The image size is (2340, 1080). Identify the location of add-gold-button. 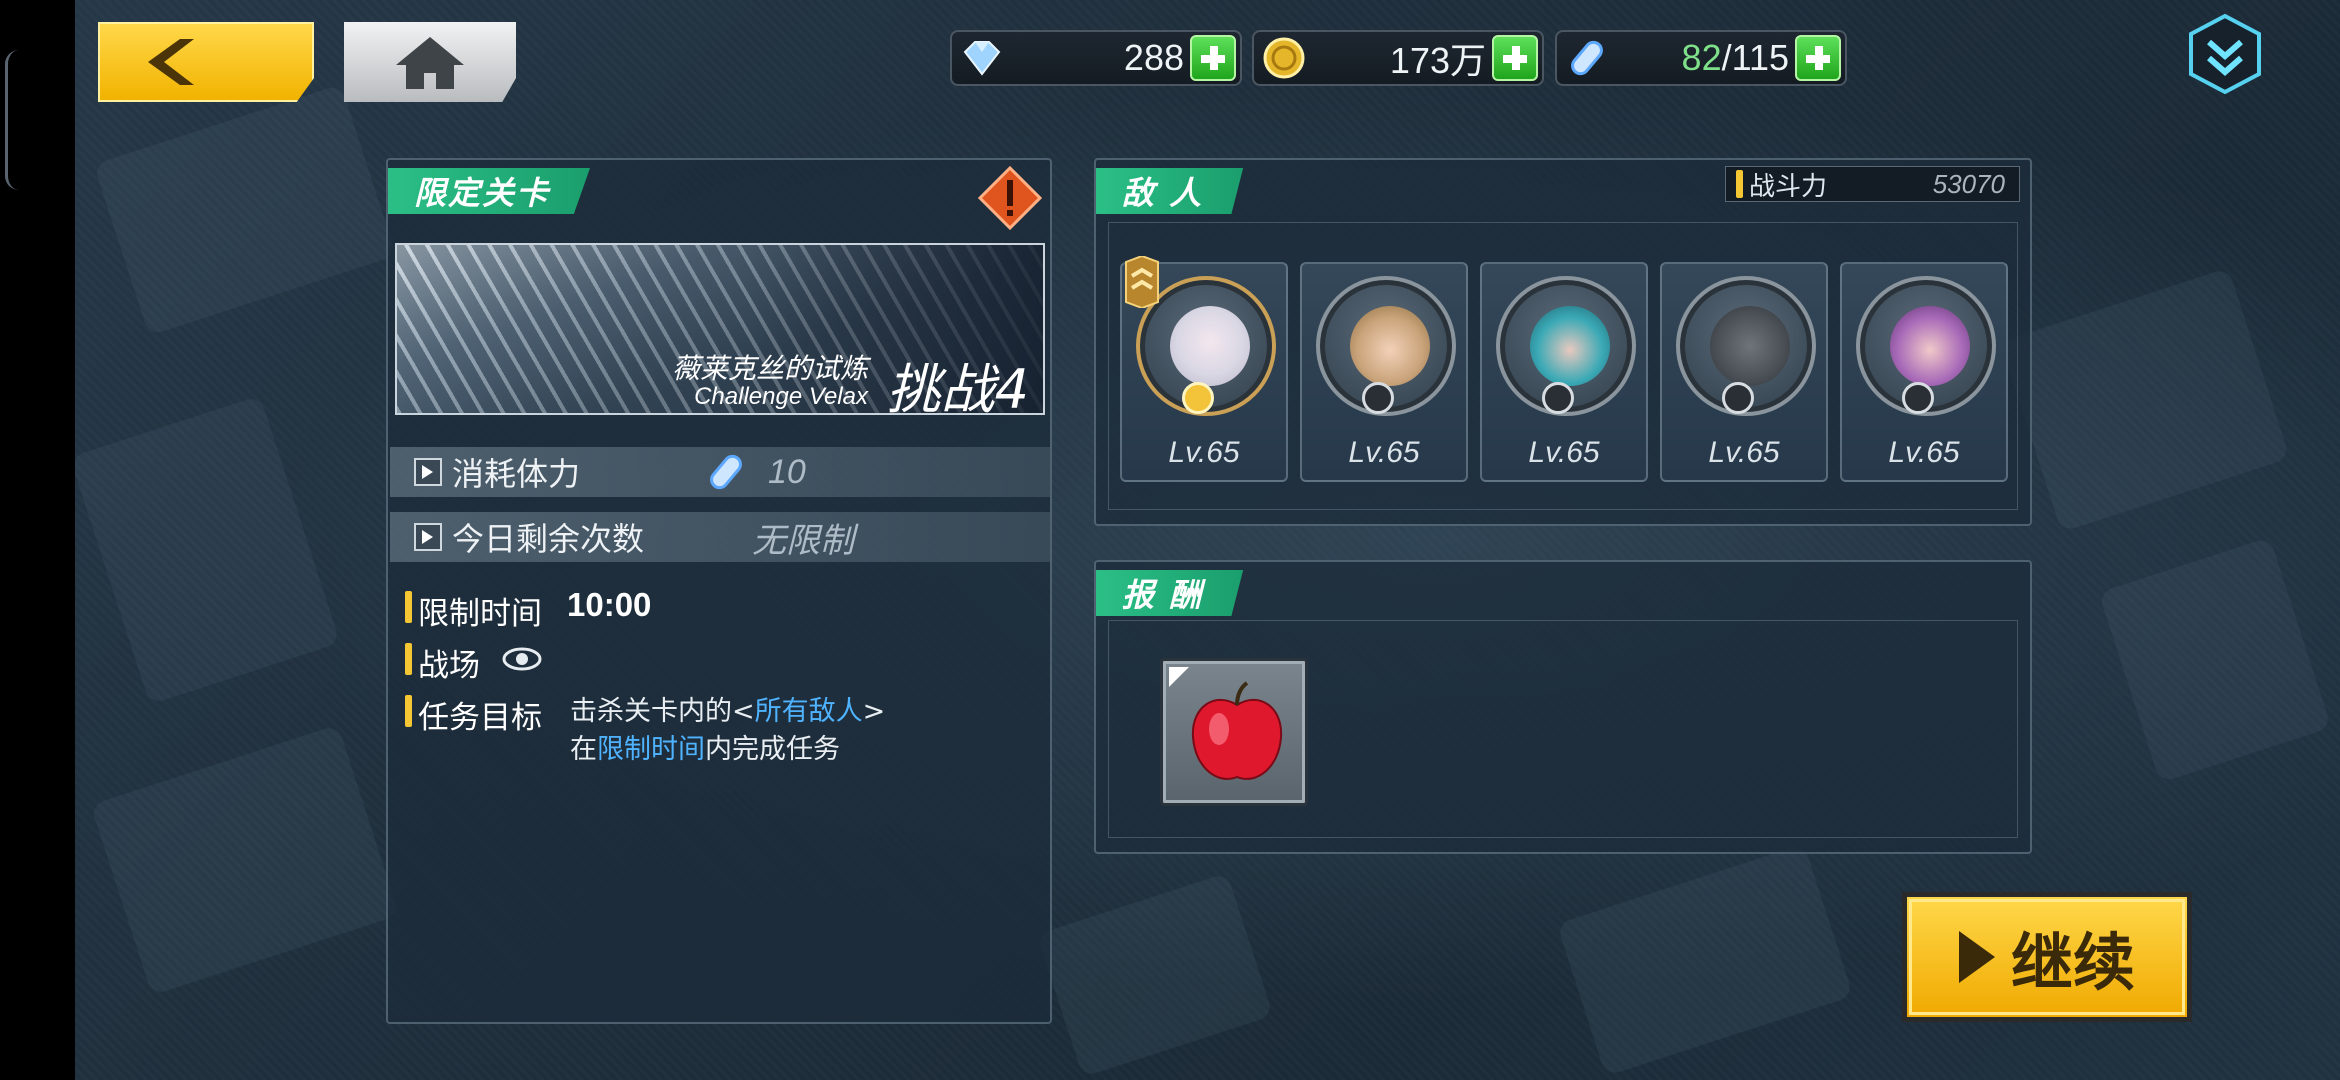
(1515, 58).